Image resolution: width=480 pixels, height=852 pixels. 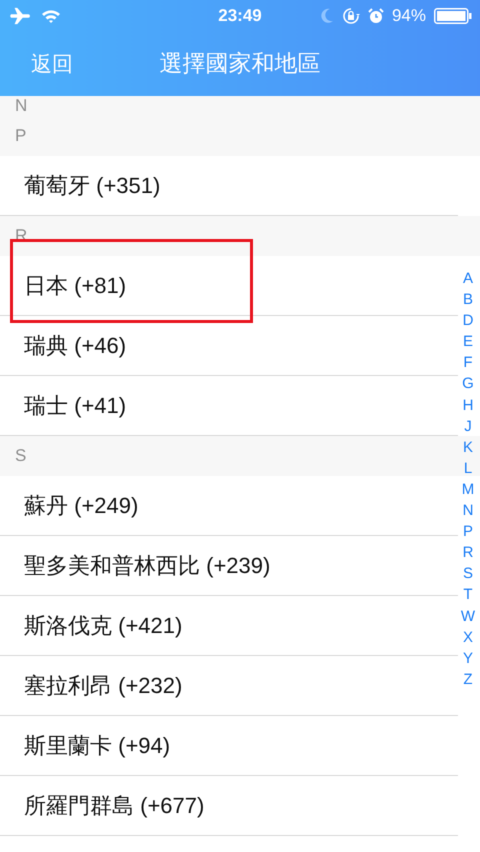 I want to click on country-item: 聖多美和普林西比 (+239), so click(x=147, y=565).